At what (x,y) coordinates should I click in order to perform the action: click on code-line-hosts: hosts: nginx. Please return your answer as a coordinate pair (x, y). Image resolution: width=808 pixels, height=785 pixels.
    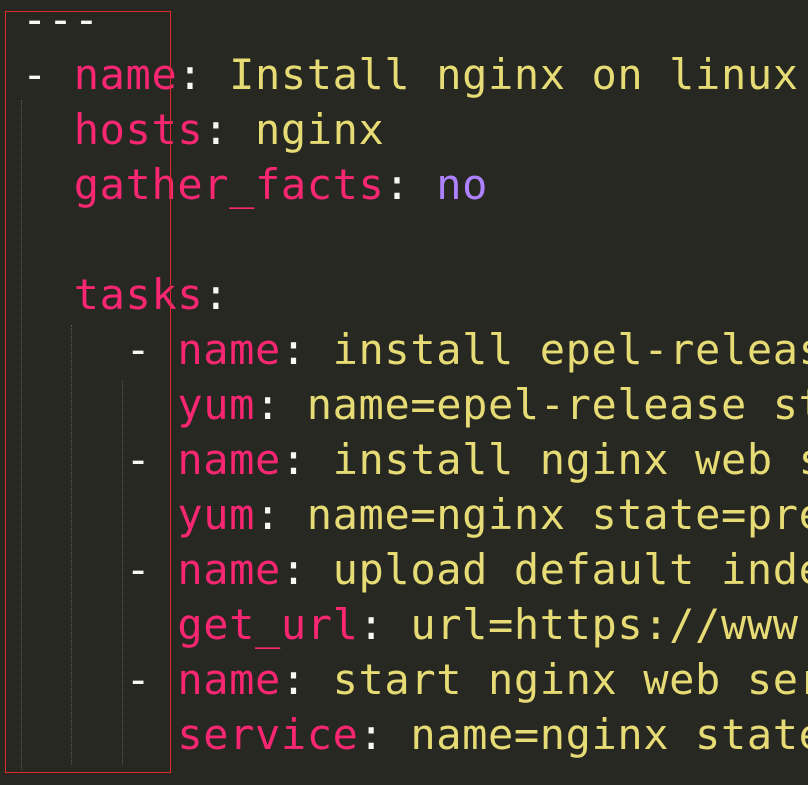
    Looking at the image, I should click on (203, 129).